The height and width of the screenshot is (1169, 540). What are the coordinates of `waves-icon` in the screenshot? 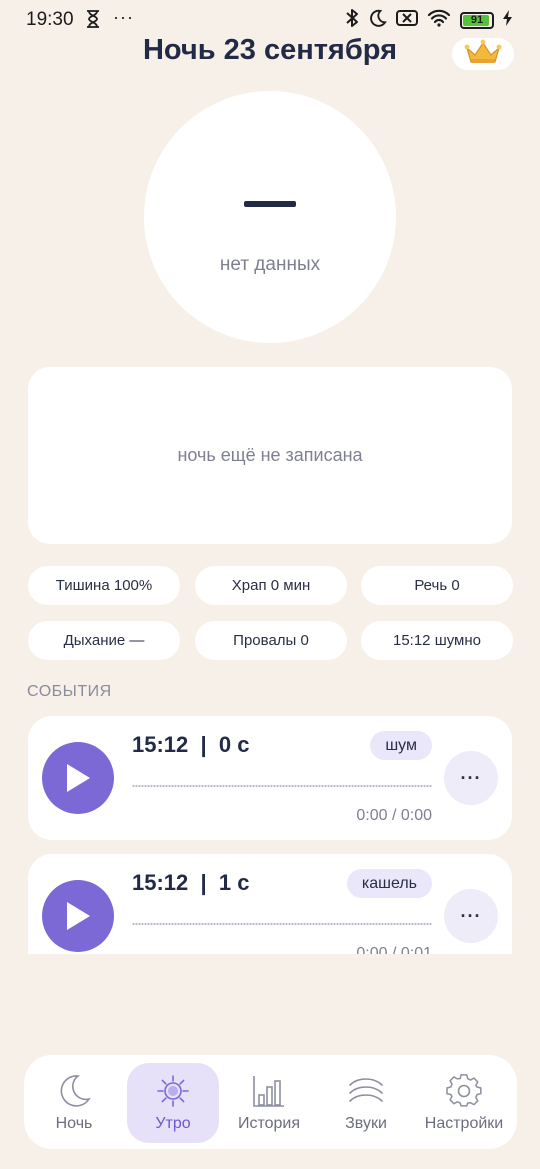 It's located at (366, 1091).